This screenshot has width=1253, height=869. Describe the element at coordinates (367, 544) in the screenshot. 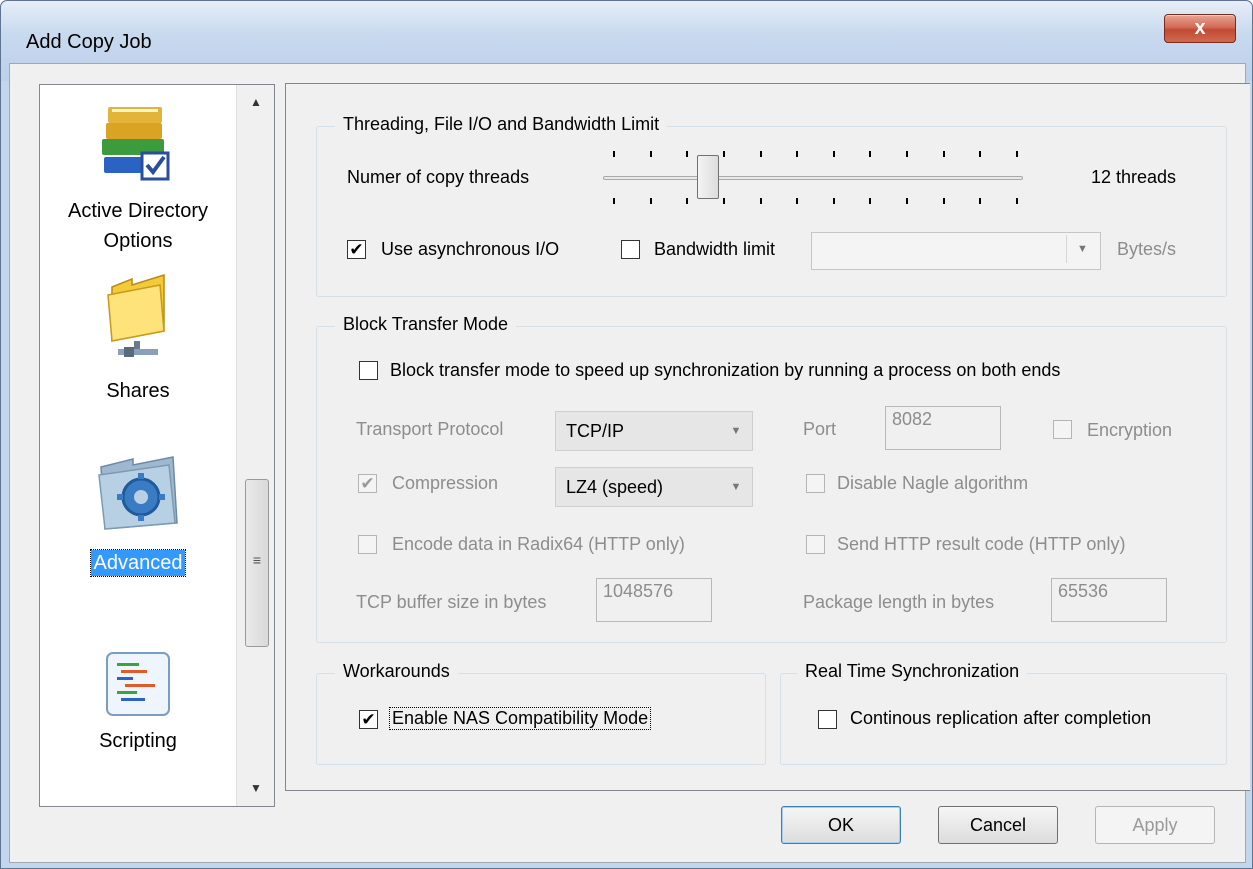

I see `radix64-checkbox` at that location.